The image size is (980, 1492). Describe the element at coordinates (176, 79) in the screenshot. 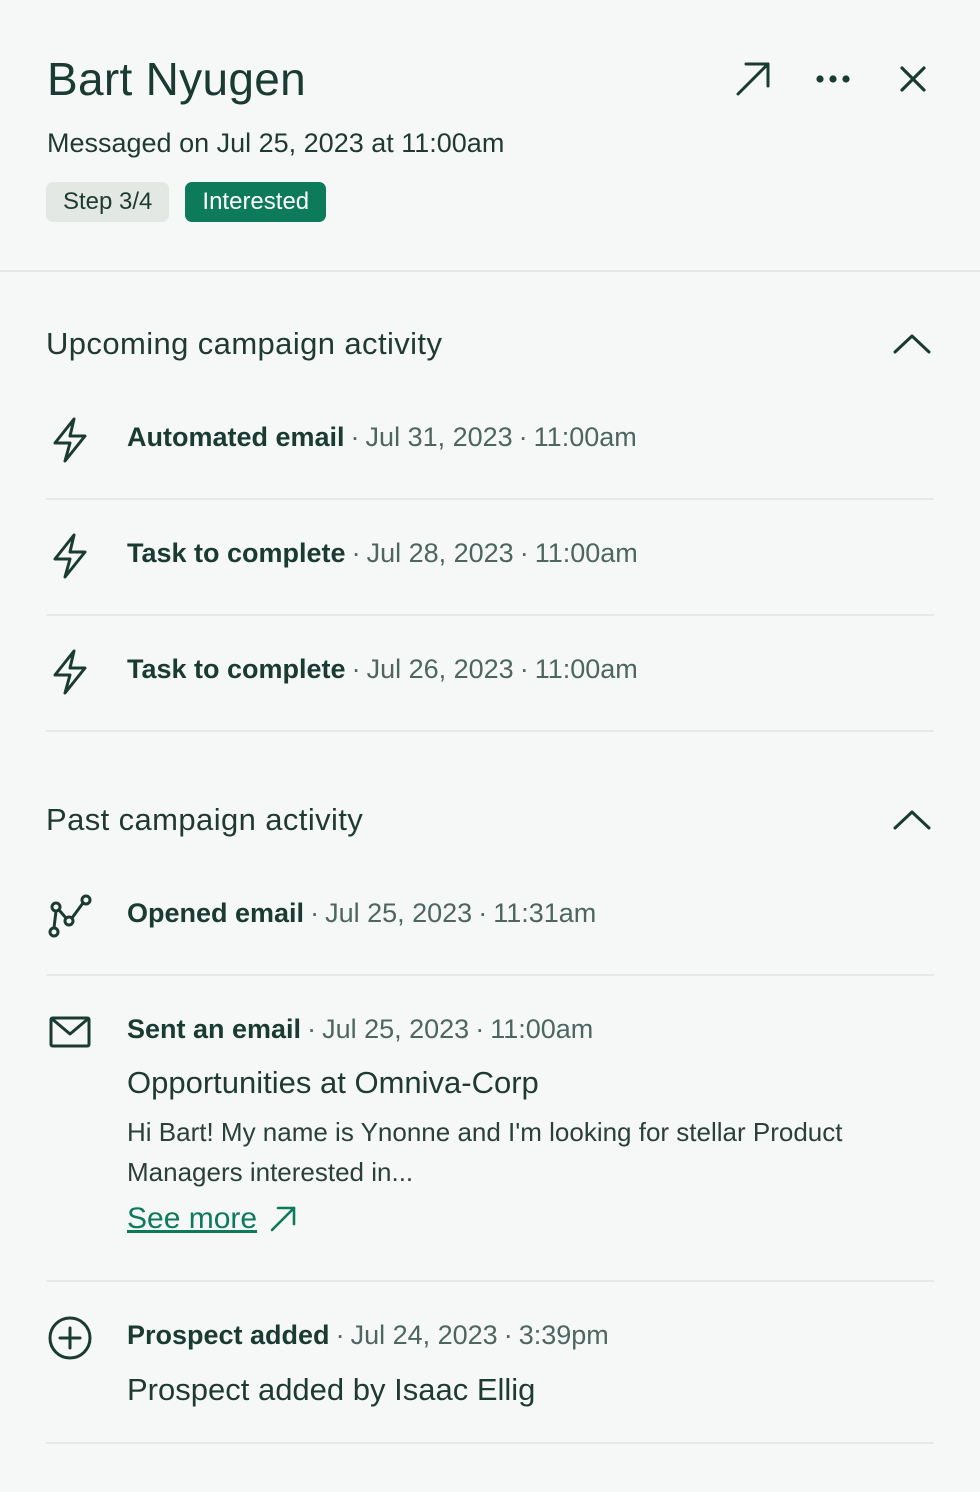

I see `prospect-name: Bart Nyugen` at that location.